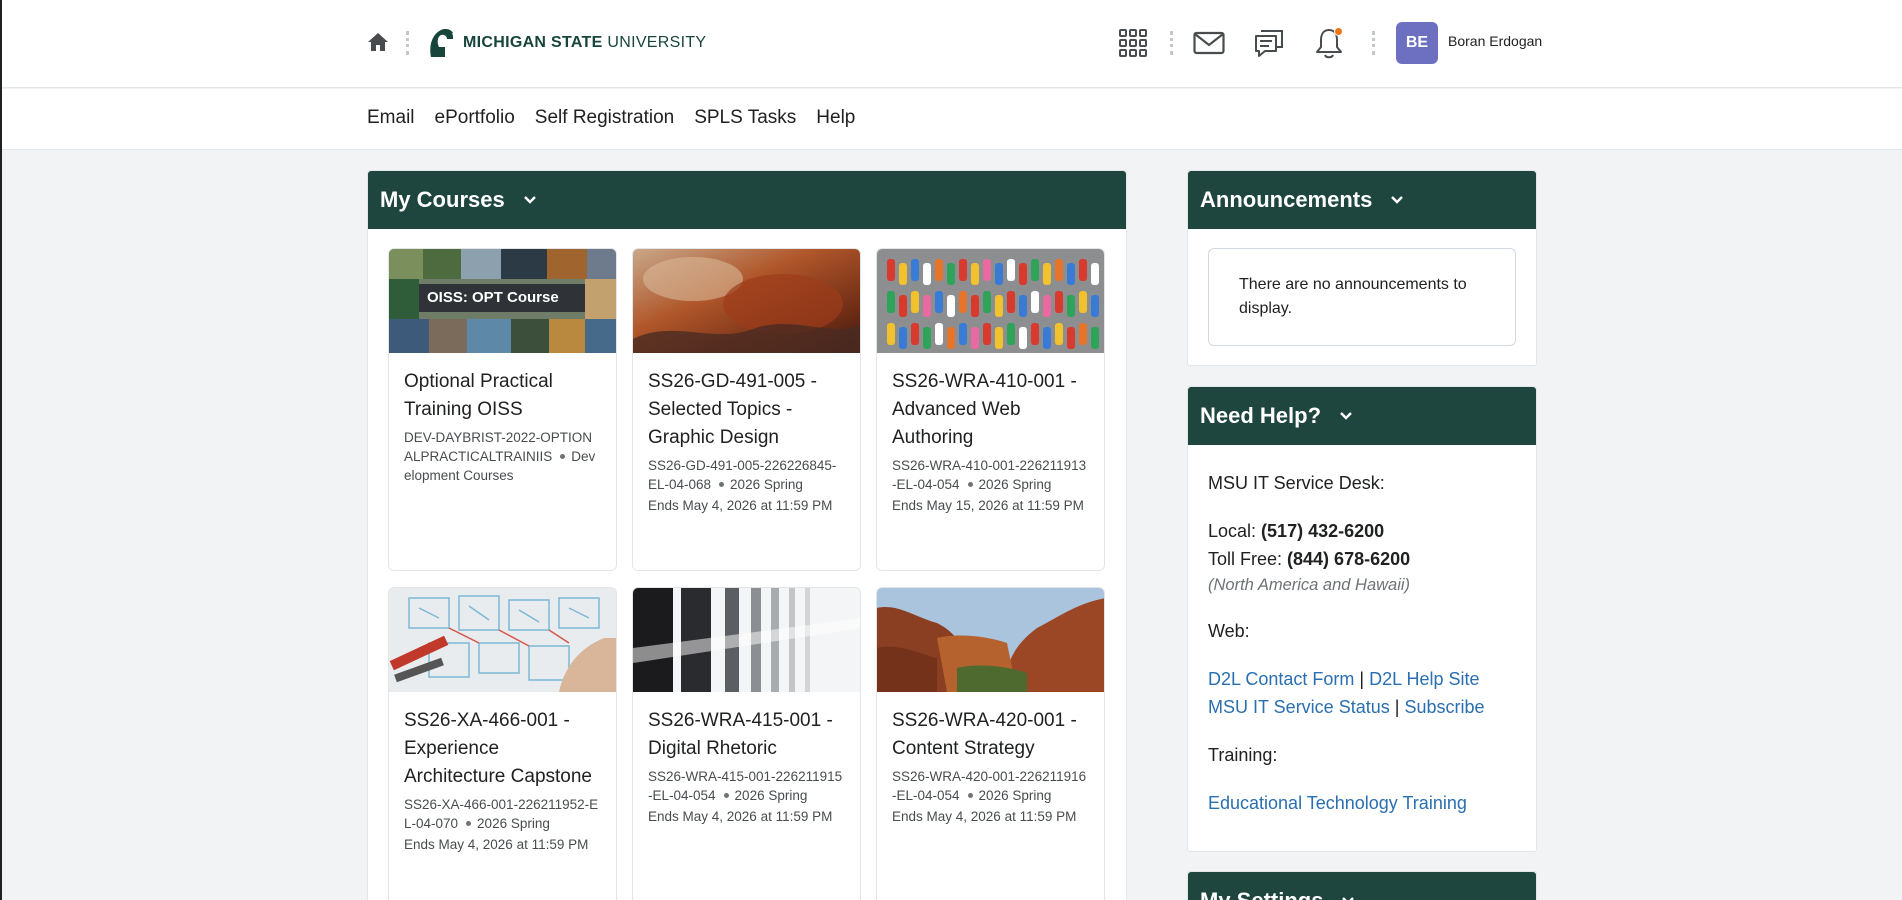 This screenshot has width=1902, height=900. Describe the element at coordinates (378, 42) in the screenshot. I see `home-icon` at that location.